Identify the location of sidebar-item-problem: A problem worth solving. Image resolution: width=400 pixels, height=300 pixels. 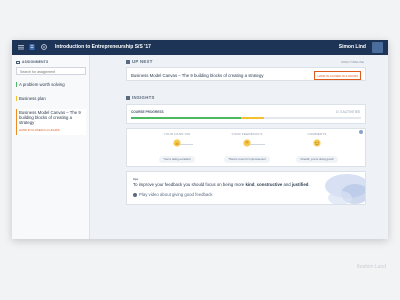
(51, 85).